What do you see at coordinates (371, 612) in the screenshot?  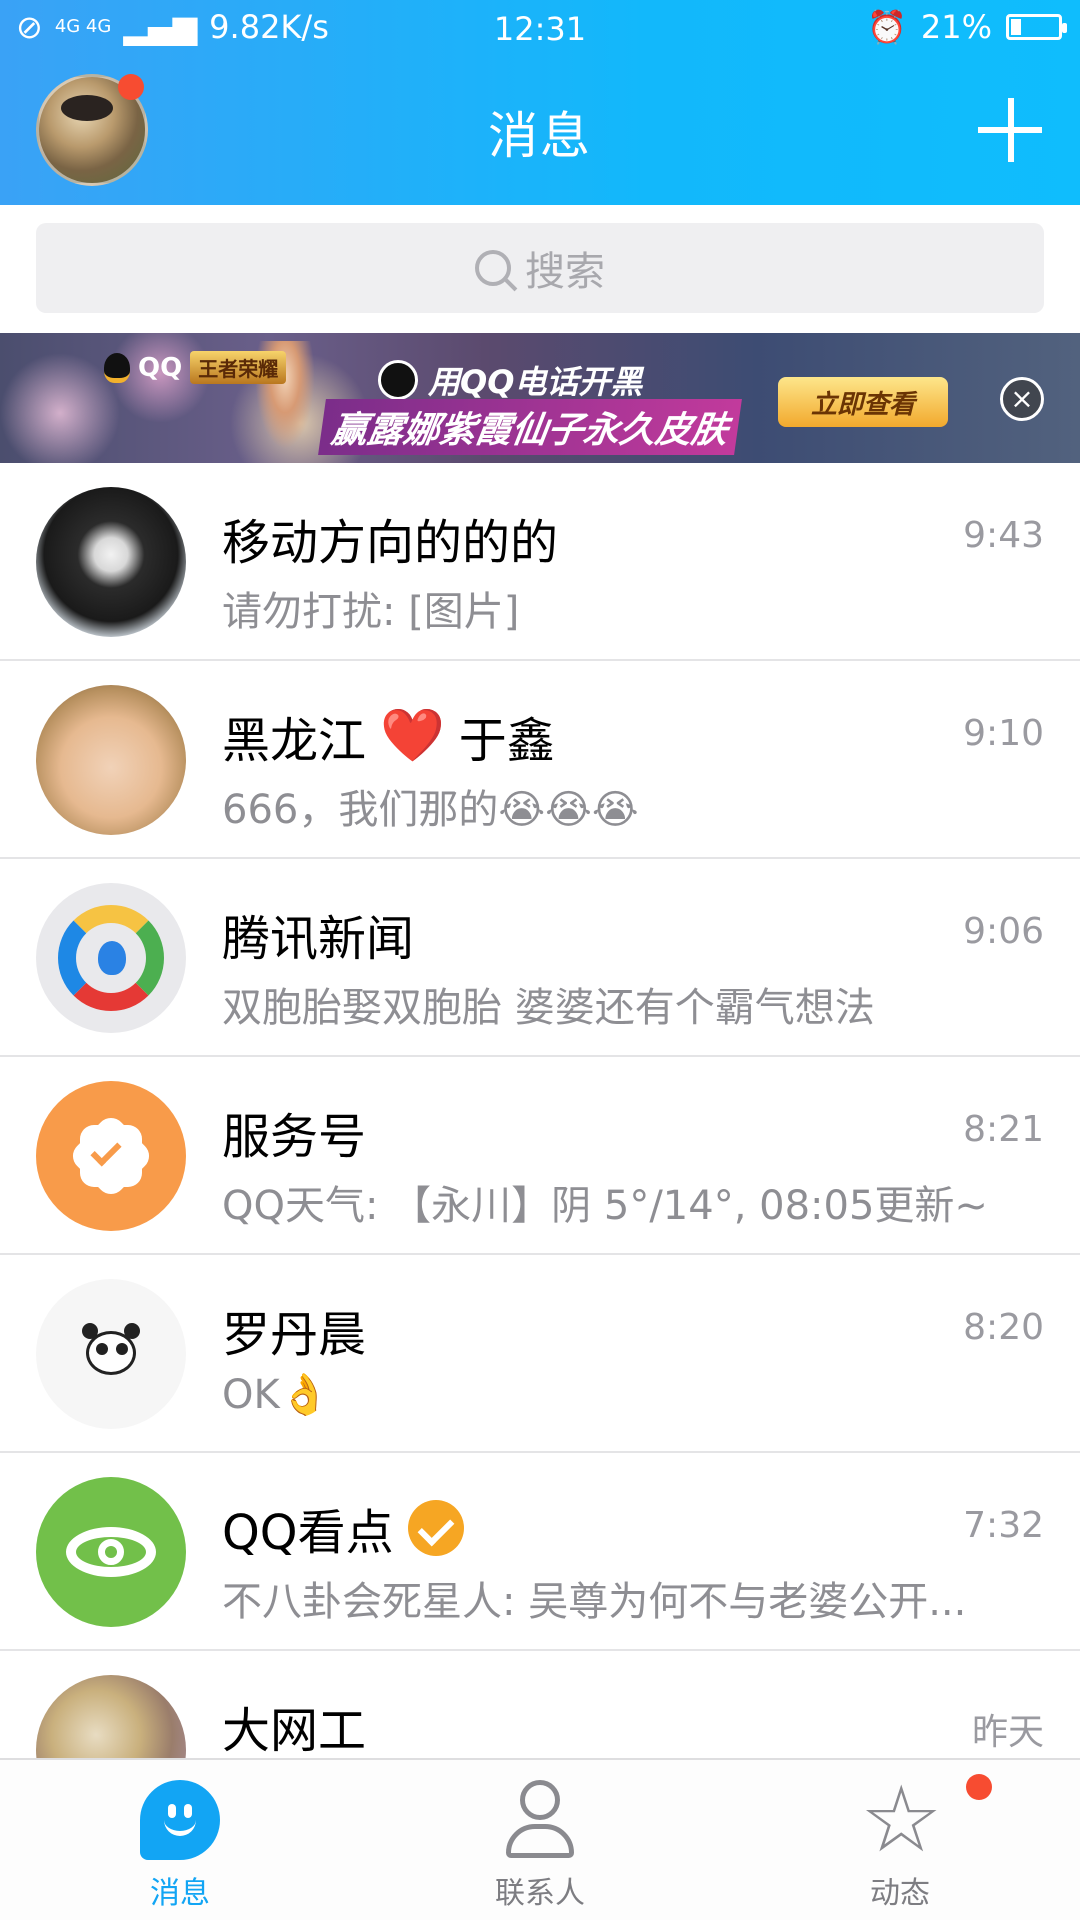 I see `last-message: 请勿打扰: [图片]` at bounding box center [371, 612].